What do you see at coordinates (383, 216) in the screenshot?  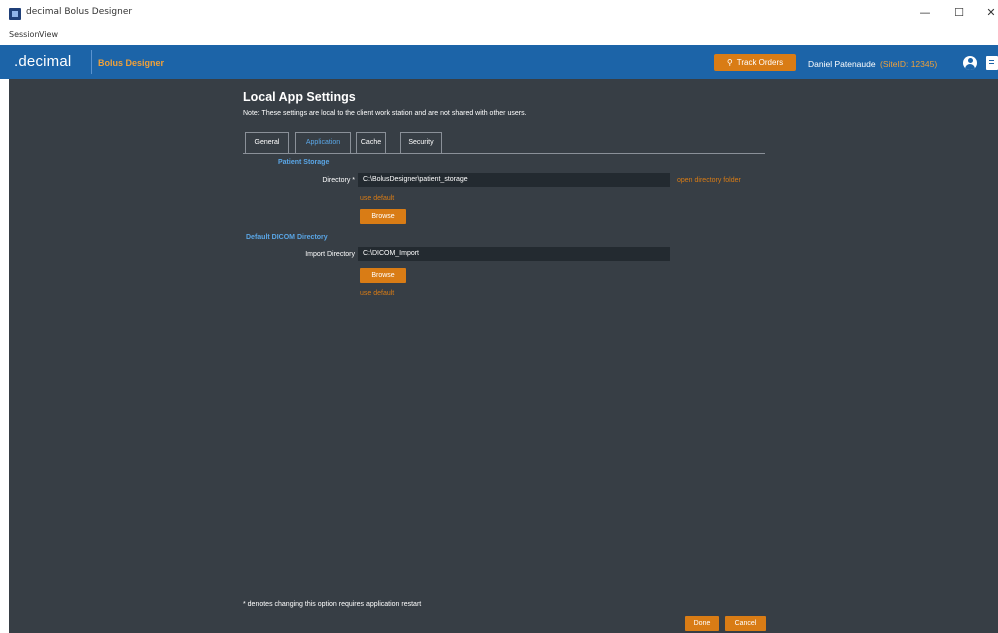 I see `browse-storage-button: Browse` at bounding box center [383, 216].